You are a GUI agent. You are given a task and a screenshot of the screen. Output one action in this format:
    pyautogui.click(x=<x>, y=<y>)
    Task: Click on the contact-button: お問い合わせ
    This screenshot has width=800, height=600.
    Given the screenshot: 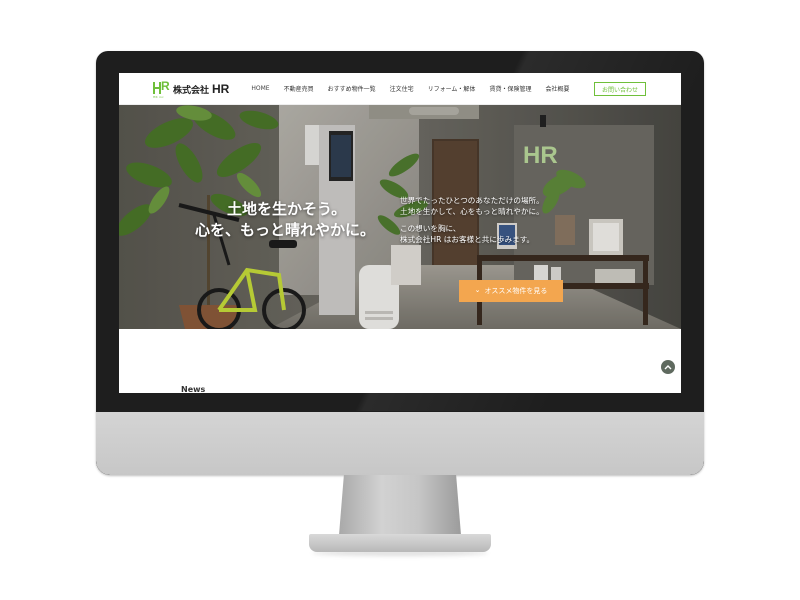 What is the action you would take?
    pyautogui.click(x=620, y=89)
    